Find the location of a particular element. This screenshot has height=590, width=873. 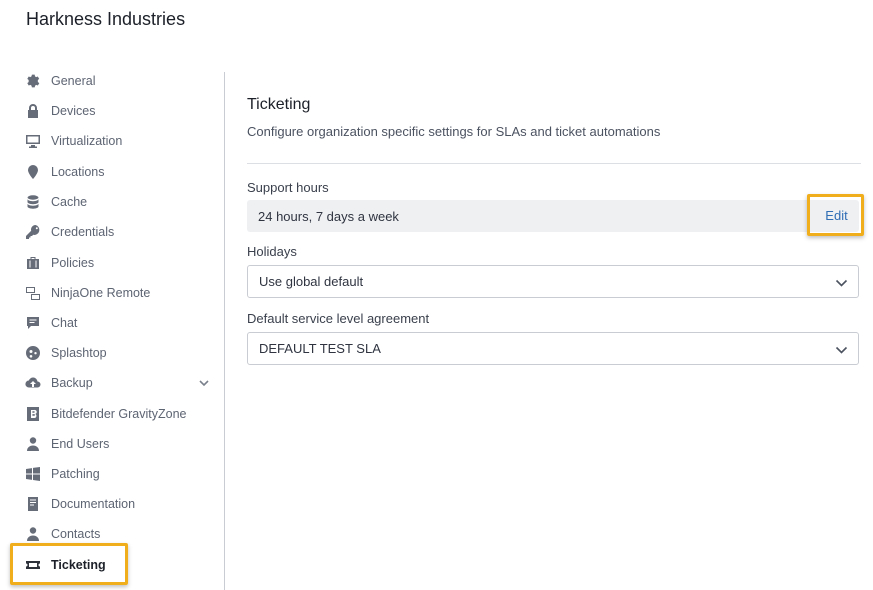

sidebar-item-label: General is located at coordinates (73, 81).